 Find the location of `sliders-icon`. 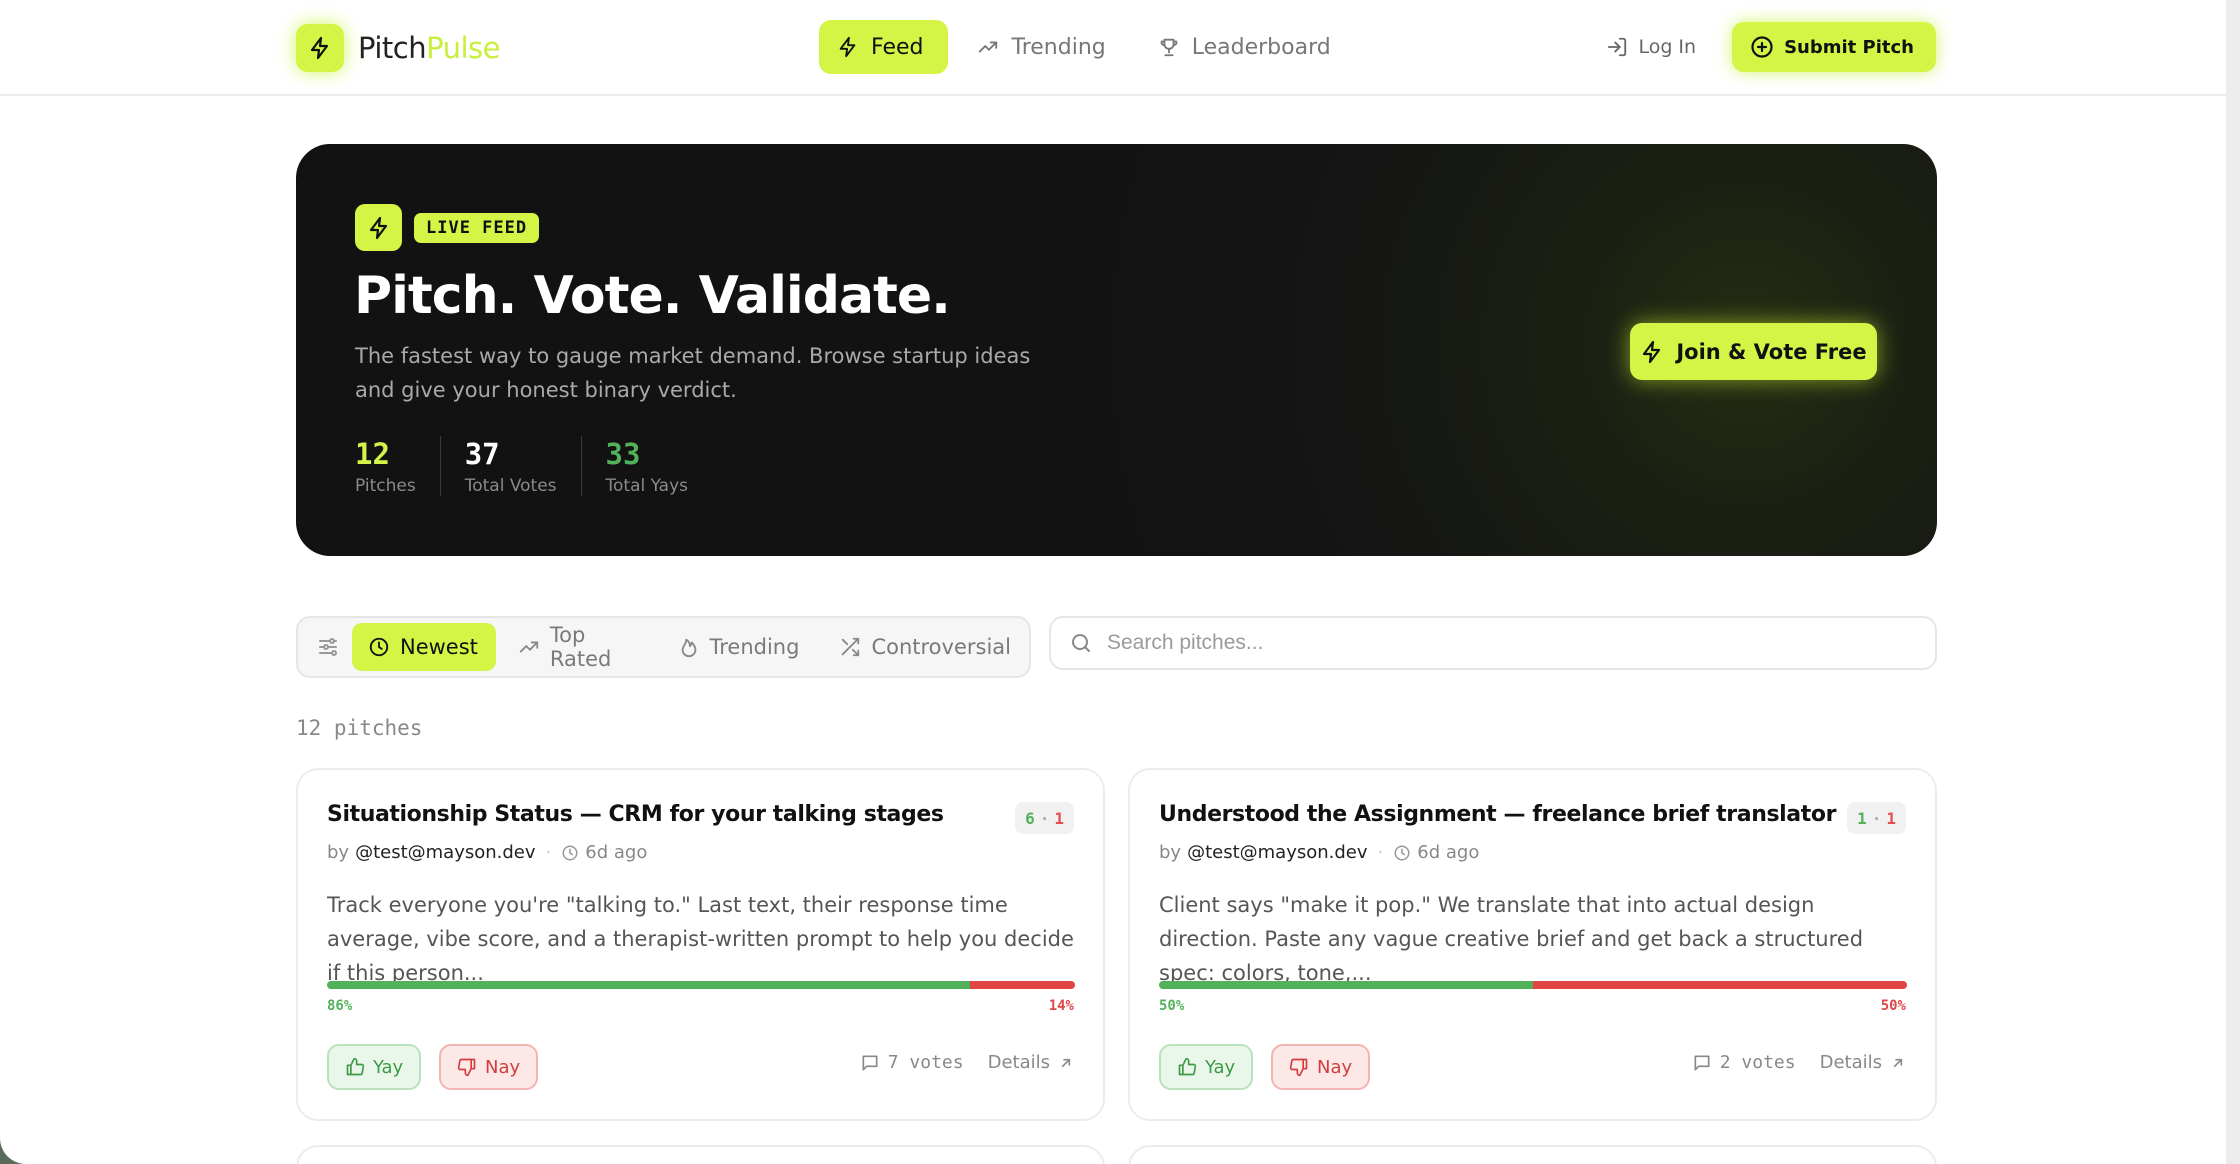

sliders-icon is located at coordinates (328, 647).